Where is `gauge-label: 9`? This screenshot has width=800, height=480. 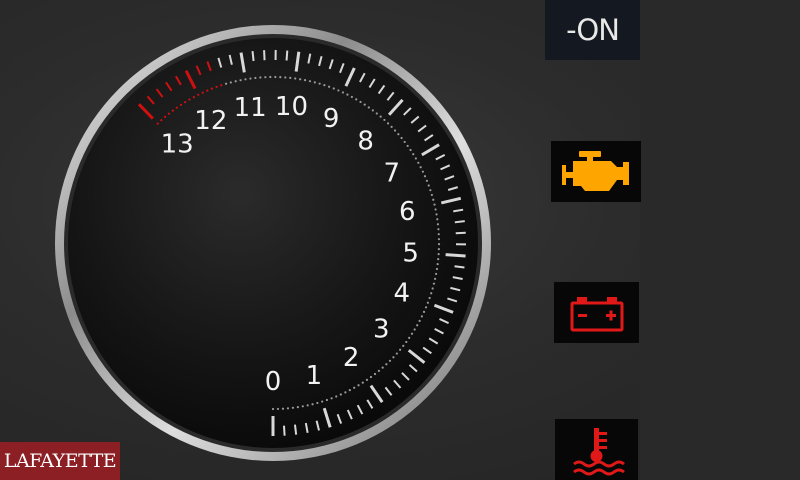 gauge-label: 9 is located at coordinates (331, 119).